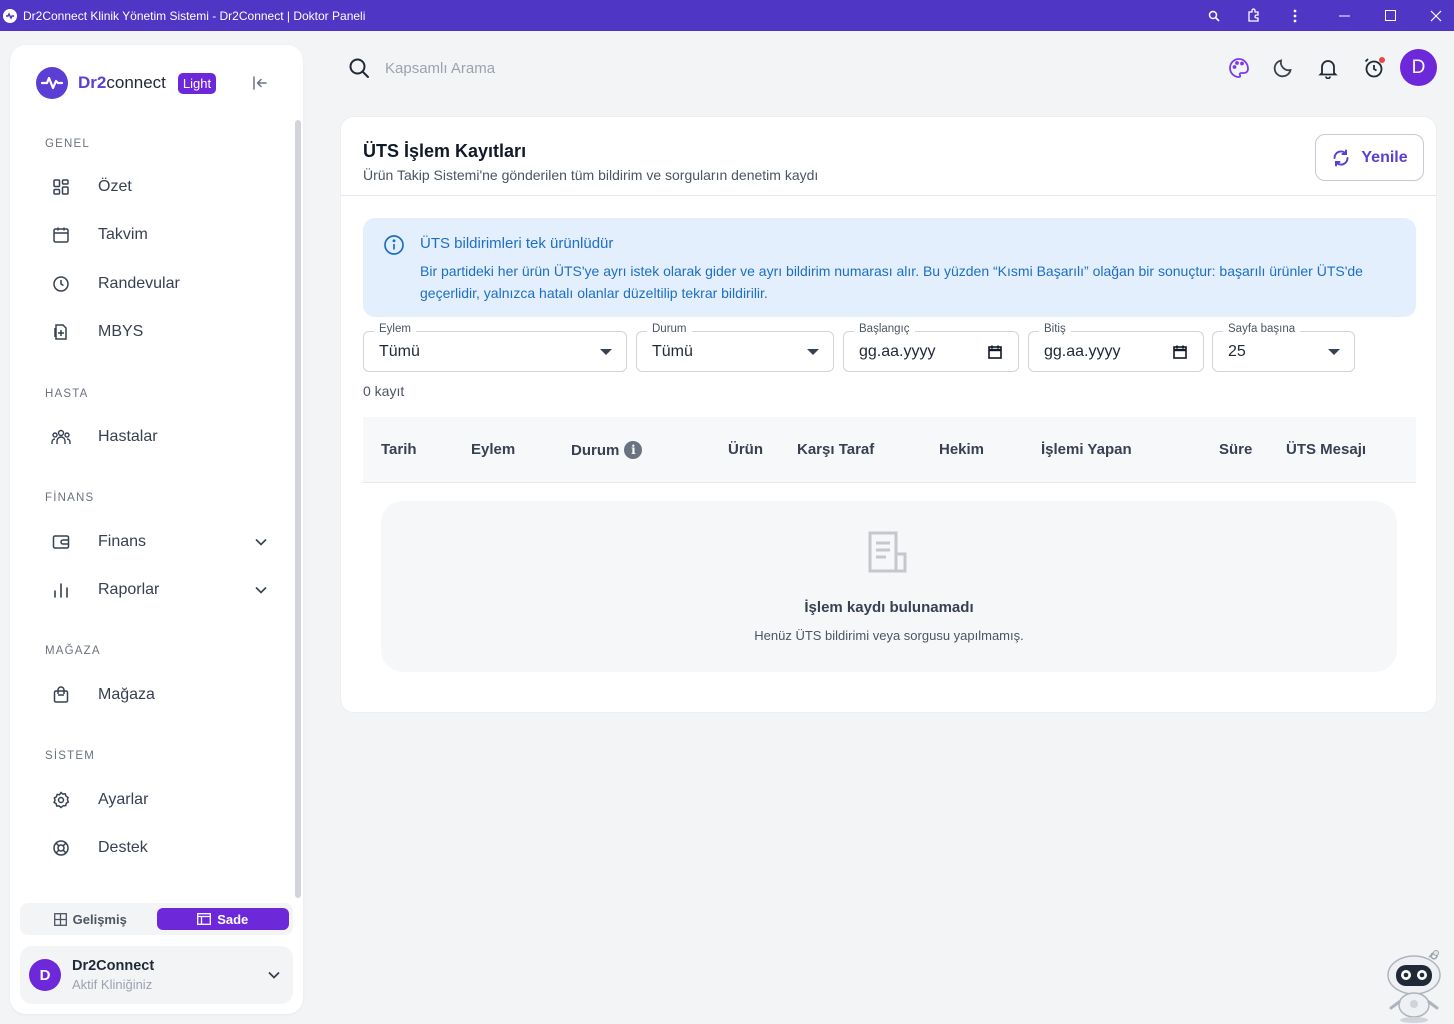 The image size is (1454, 1024). Describe the element at coordinates (61, 590) in the screenshot. I see `bar-chart-icon` at that location.